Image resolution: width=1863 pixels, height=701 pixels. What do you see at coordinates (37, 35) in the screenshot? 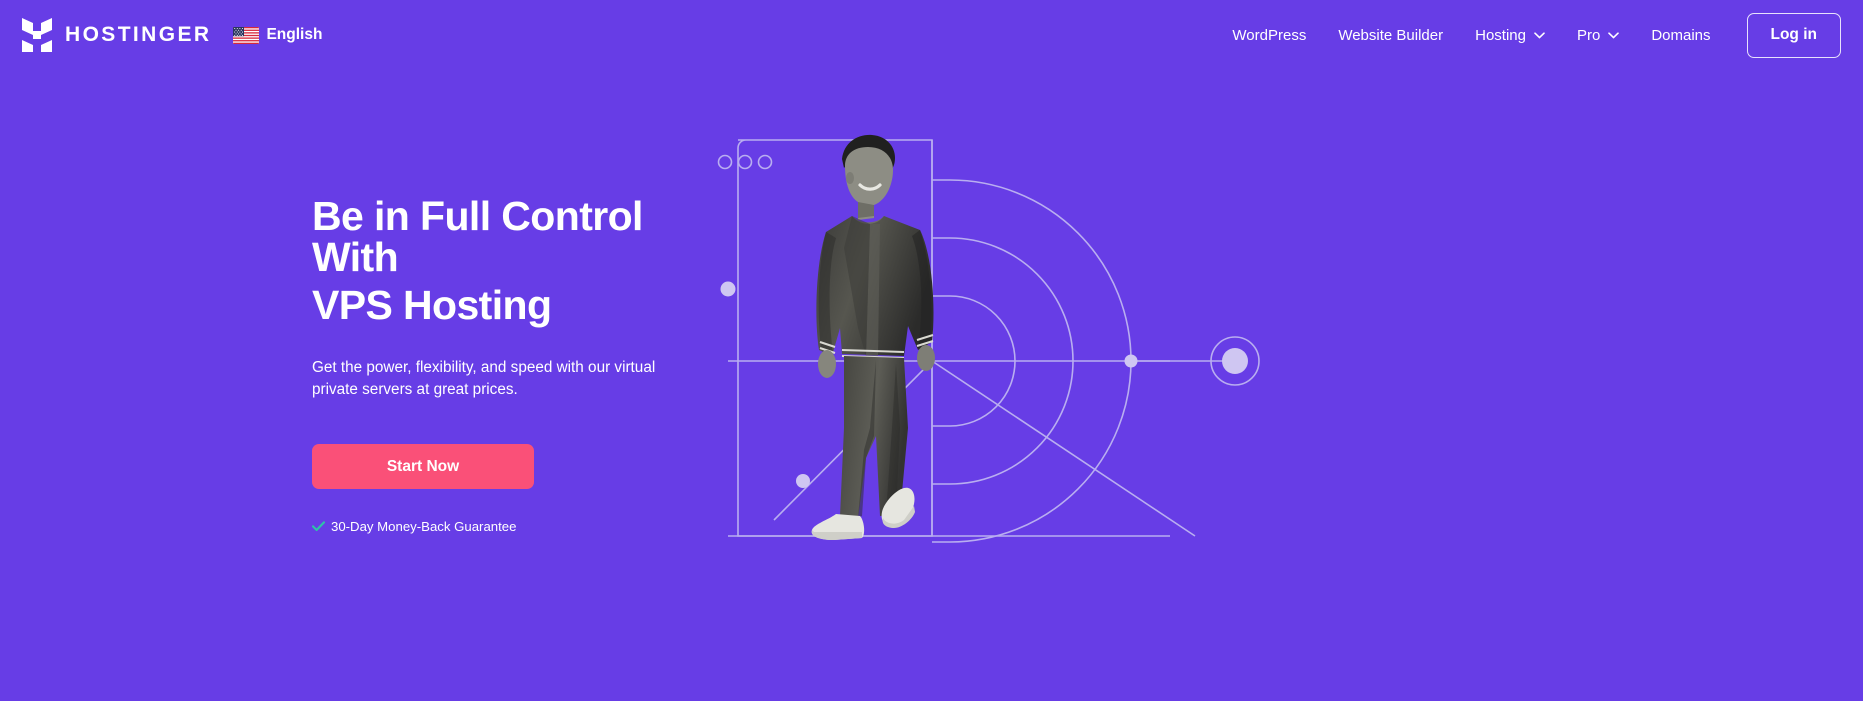
I see `hostinger-h-logo-icon` at bounding box center [37, 35].